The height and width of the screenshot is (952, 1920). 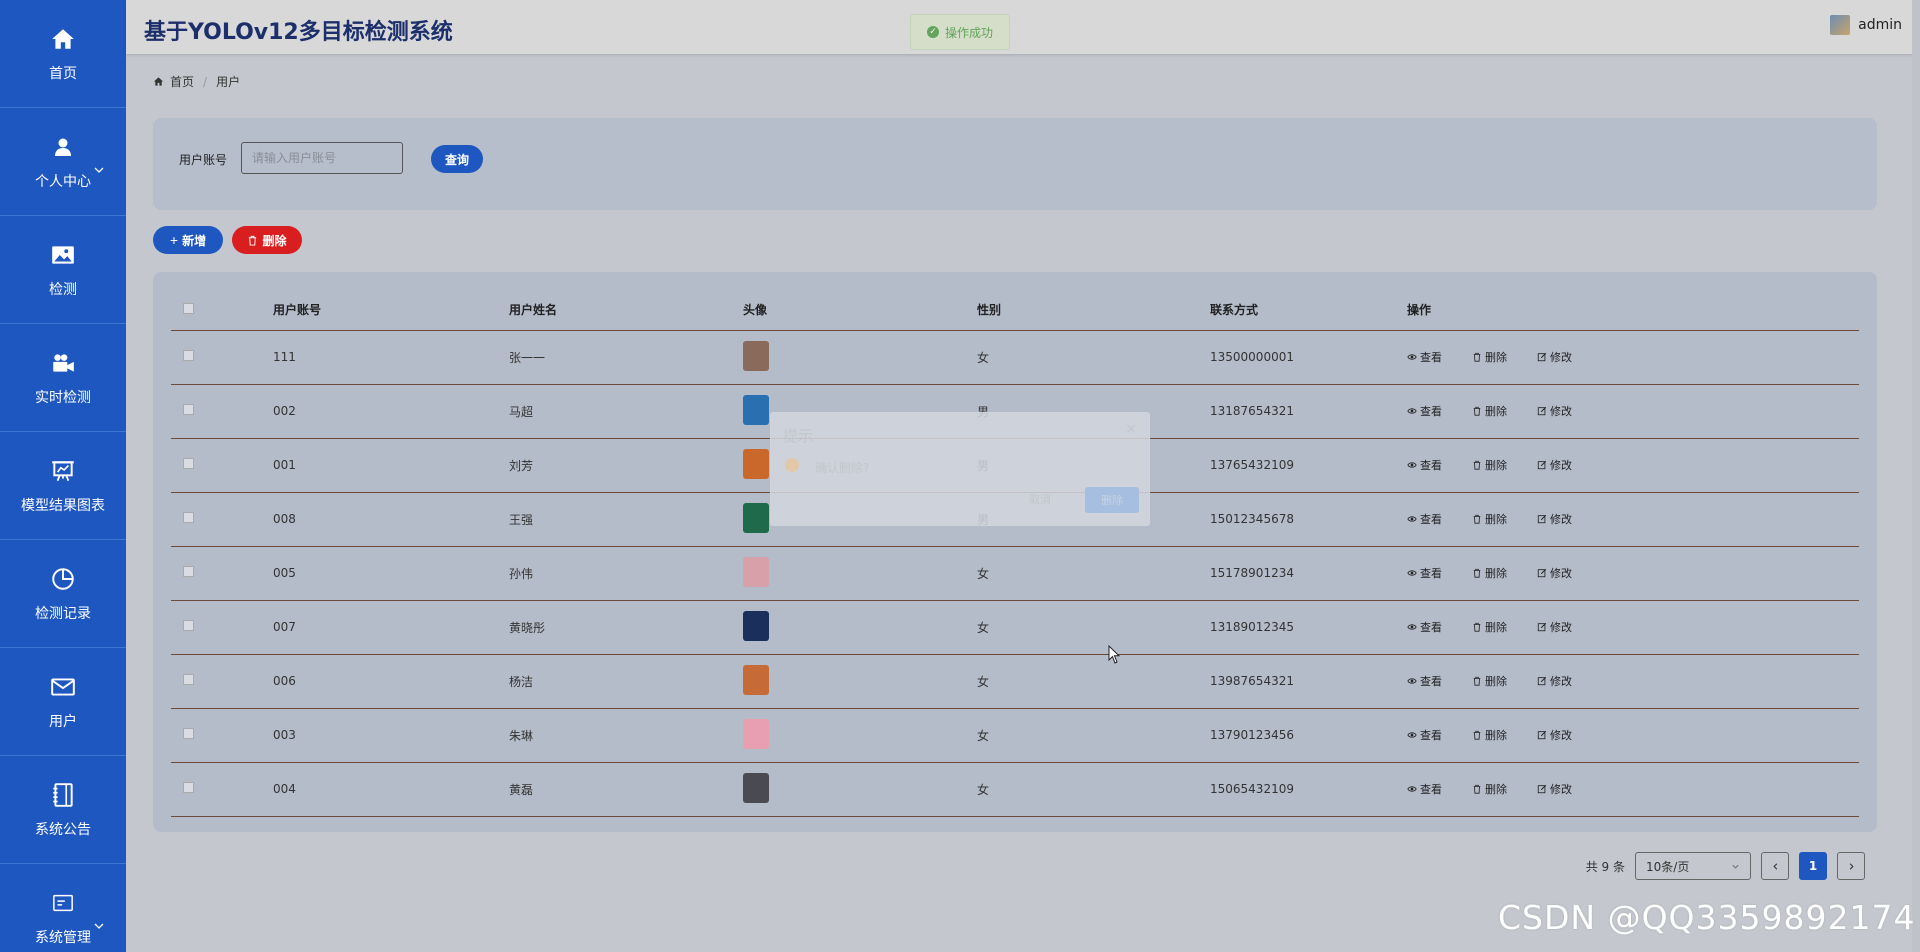 I want to click on sidebar-item-realtime: 实时检测, so click(x=63, y=378).